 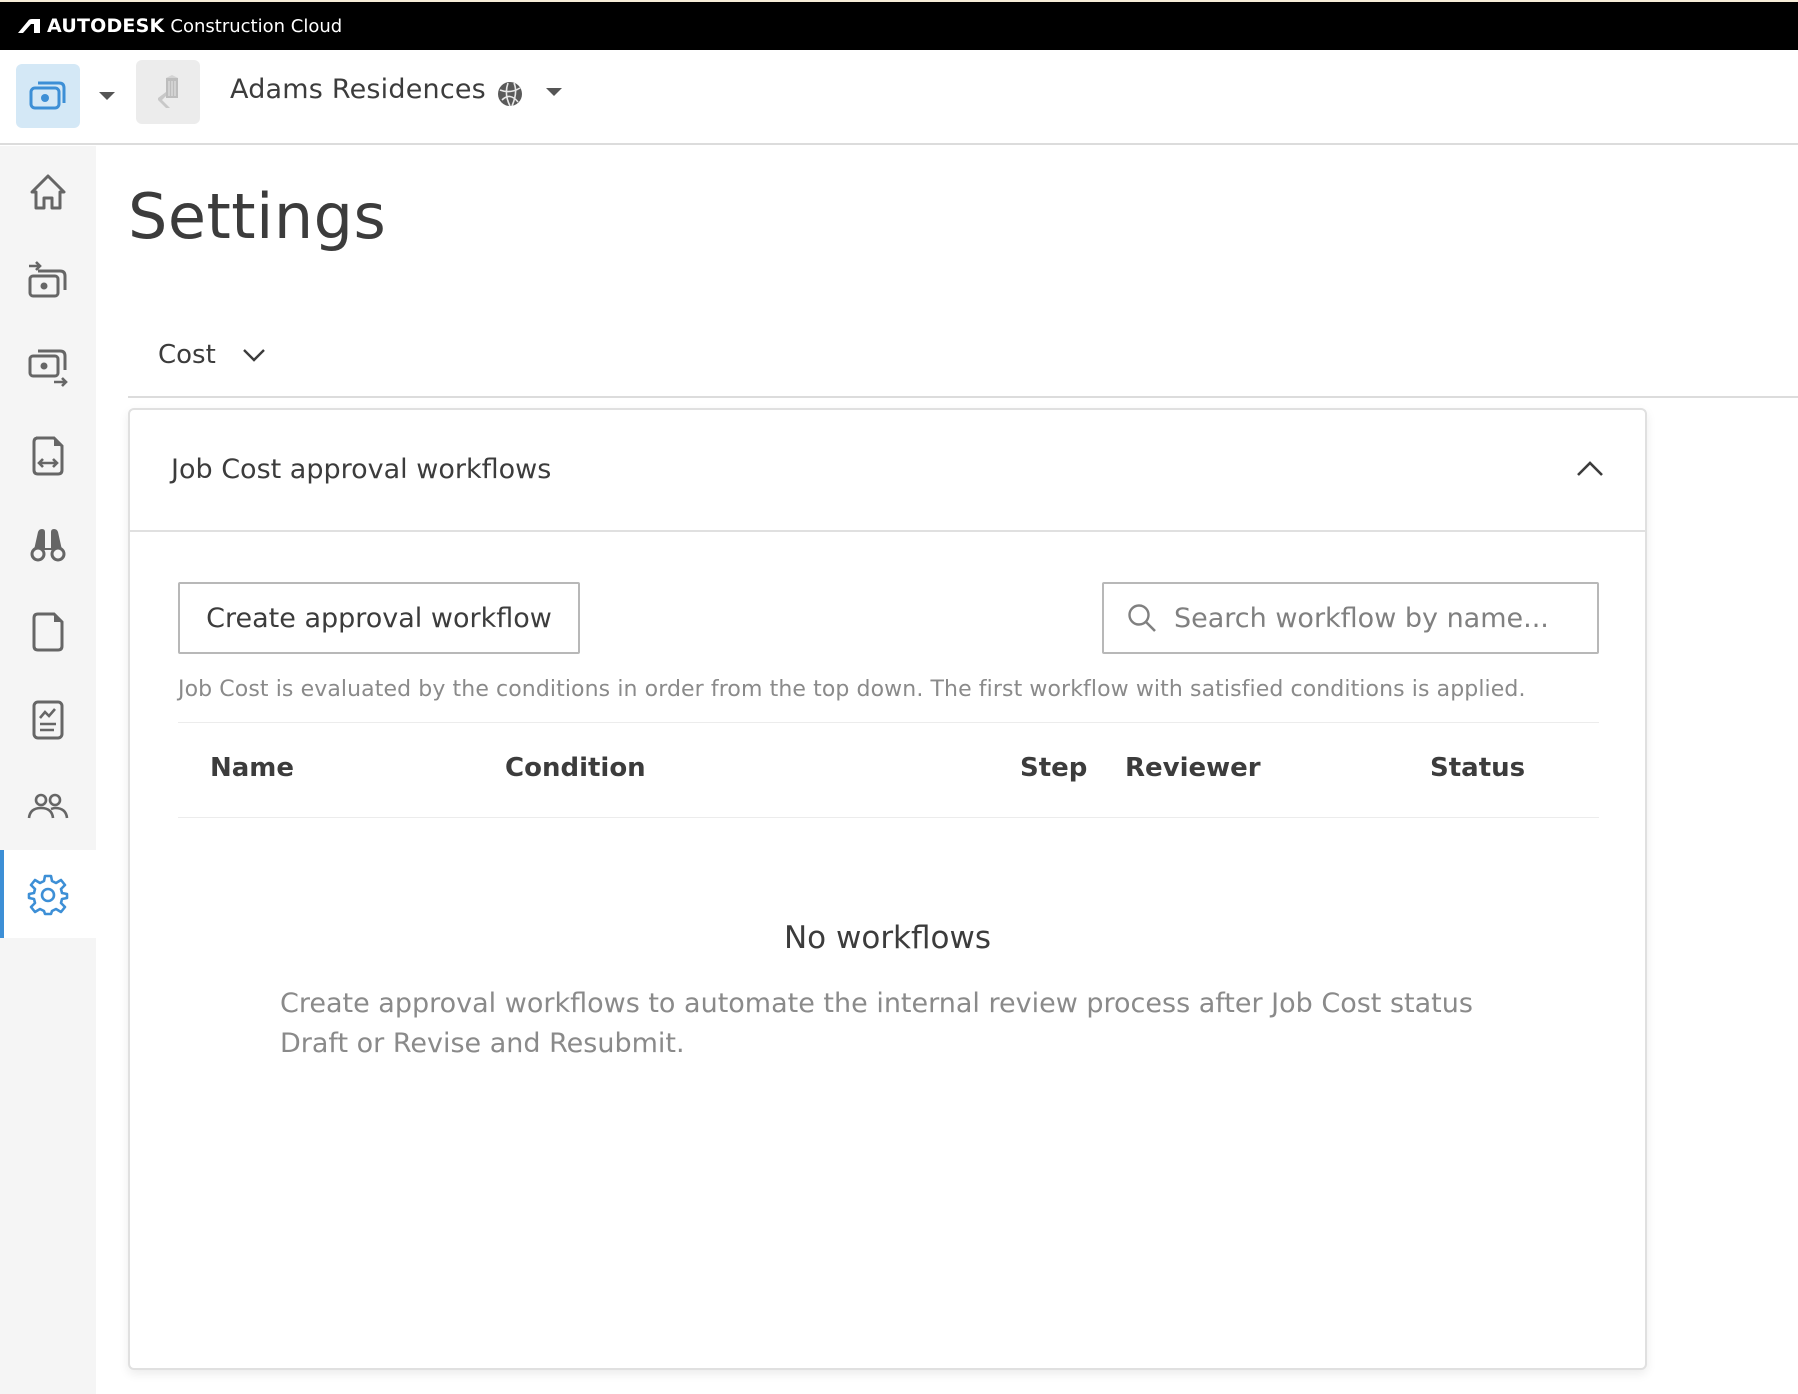 I want to click on search-icon, so click(x=1142, y=618).